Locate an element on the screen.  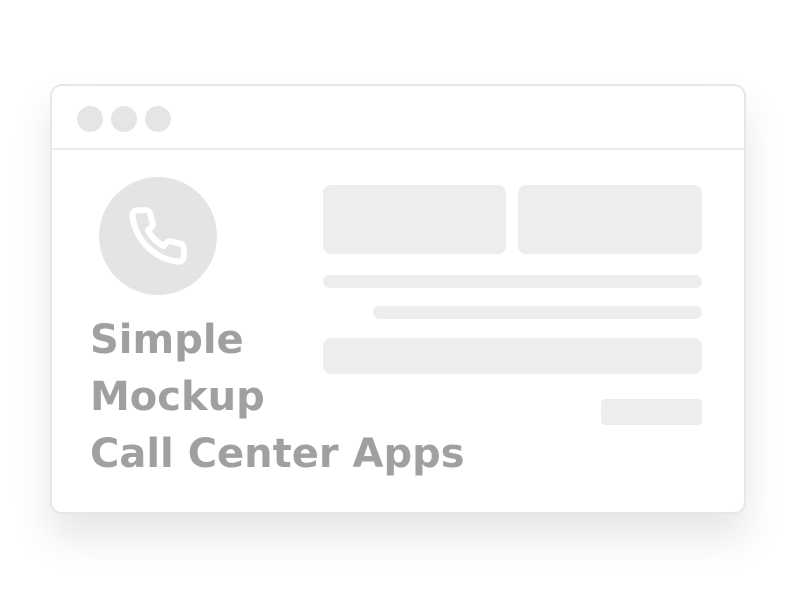
phone-icon is located at coordinates (158, 236).